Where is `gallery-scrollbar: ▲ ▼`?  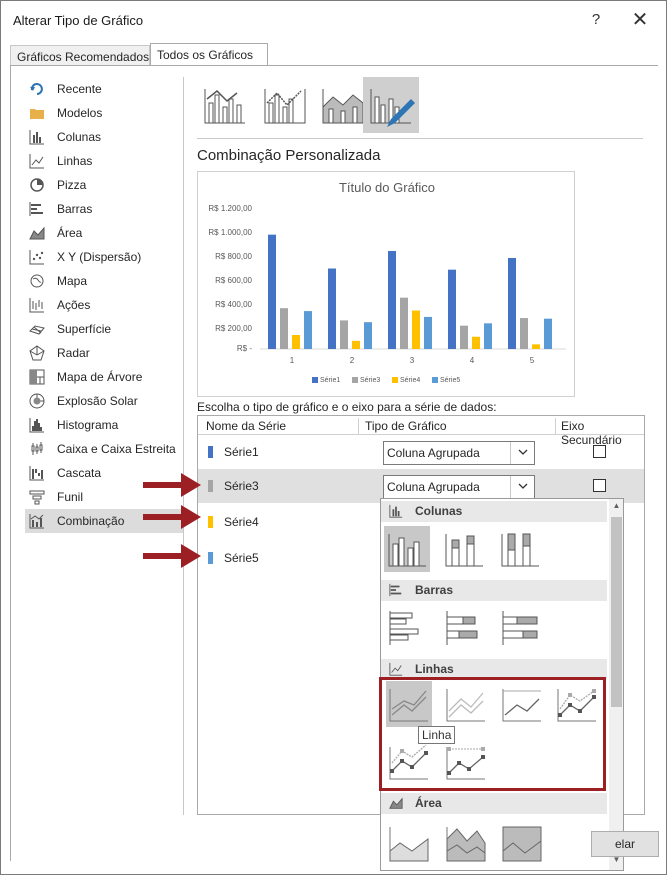 gallery-scrollbar: ▲ ▼ is located at coordinates (616, 684).